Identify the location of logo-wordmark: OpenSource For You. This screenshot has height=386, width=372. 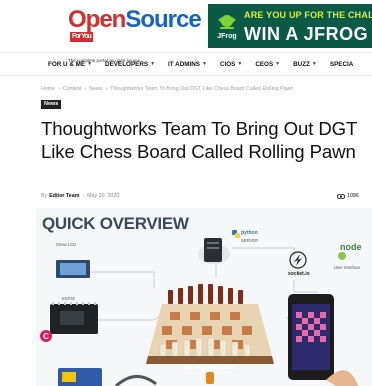
(135, 31).